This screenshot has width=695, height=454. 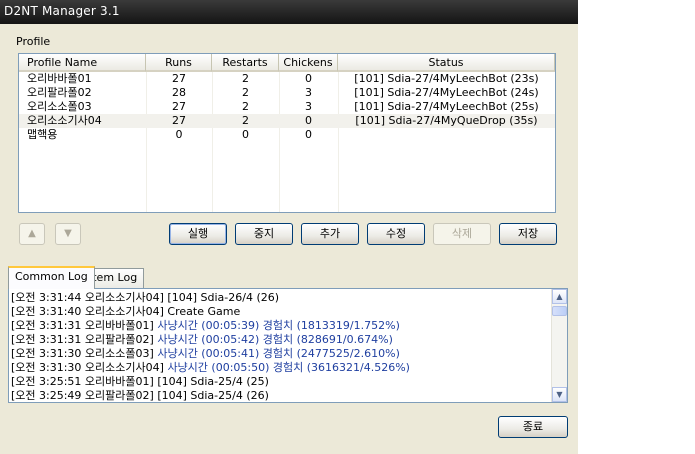 I want to click on log-text: [오전 3:31:30 오리소소기사04], so click(x=89, y=367).